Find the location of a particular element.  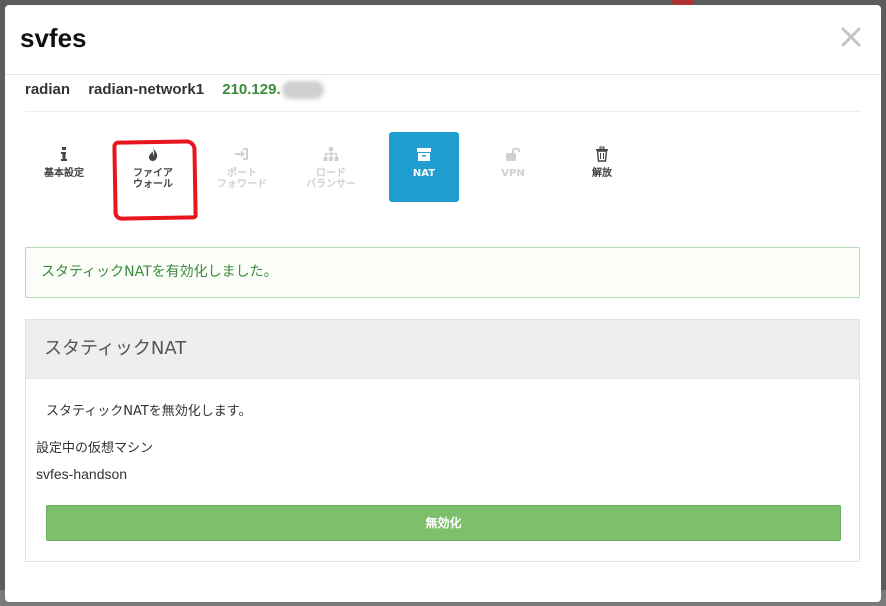

tab-release: 解放 is located at coordinates (602, 167).